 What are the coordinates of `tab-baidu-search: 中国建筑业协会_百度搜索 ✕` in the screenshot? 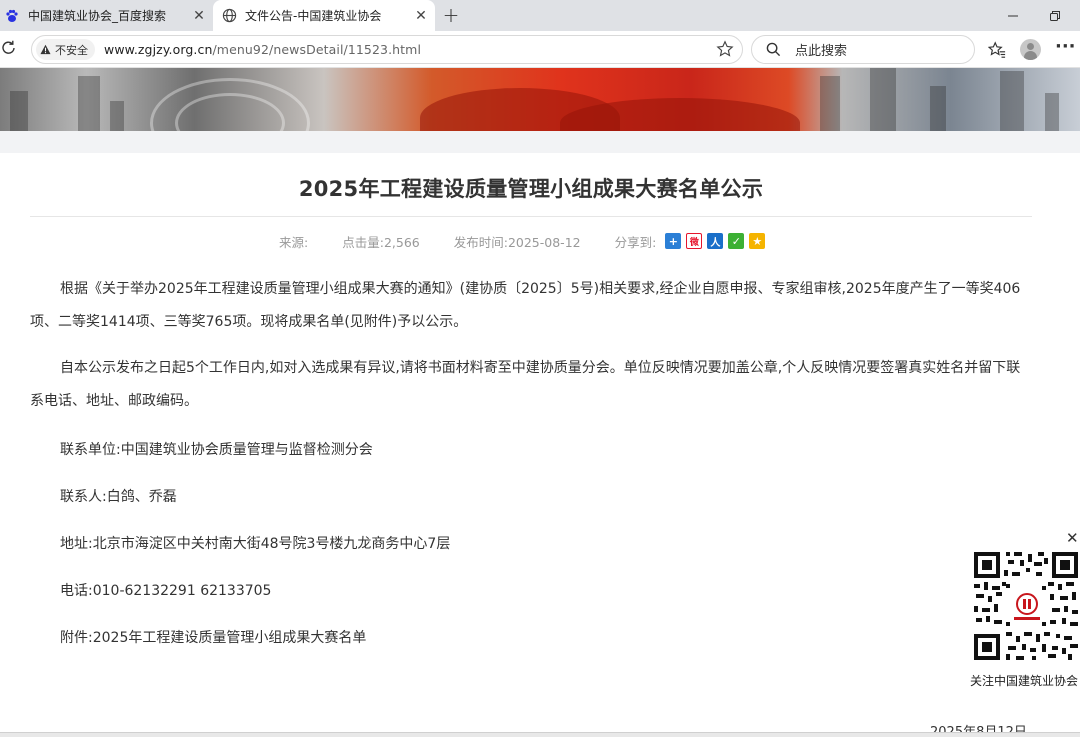 It's located at (106, 15).